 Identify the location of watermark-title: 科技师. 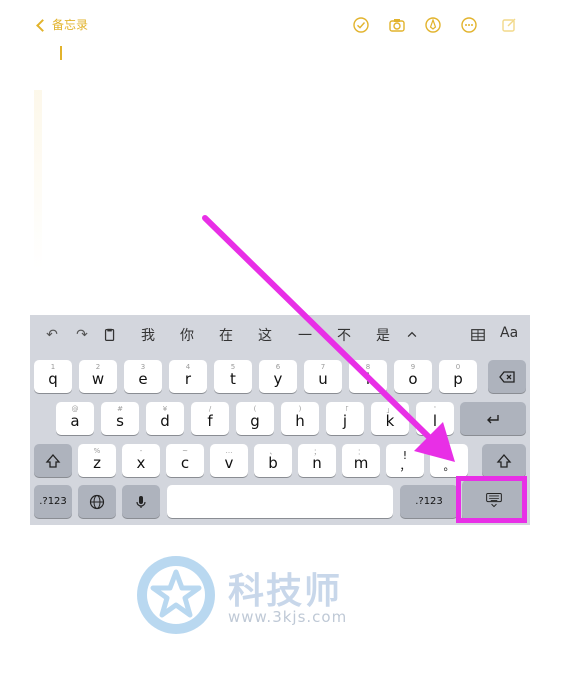
(285, 591).